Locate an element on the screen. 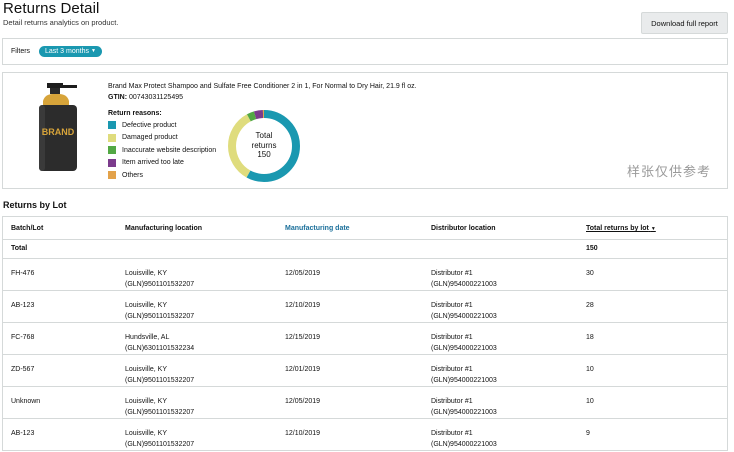 The height and width of the screenshot is (452, 734). date-cell: 12/15/2019 is located at coordinates (303, 337).